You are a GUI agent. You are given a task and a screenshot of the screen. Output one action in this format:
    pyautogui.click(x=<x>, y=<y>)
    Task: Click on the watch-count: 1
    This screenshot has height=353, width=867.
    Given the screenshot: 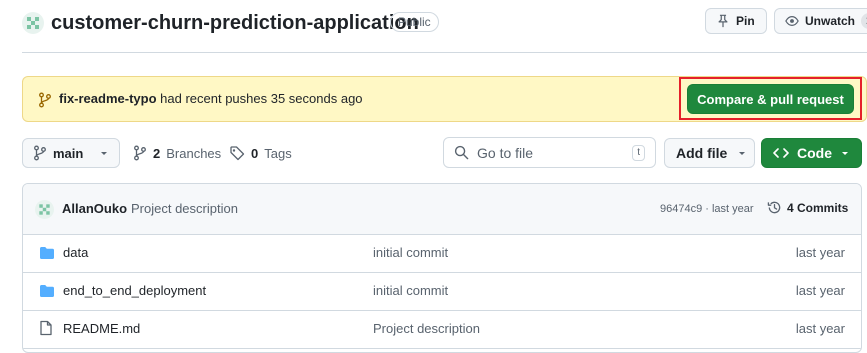 What is the action you would take?
    pyautogui.click(x=864, y=21)
    